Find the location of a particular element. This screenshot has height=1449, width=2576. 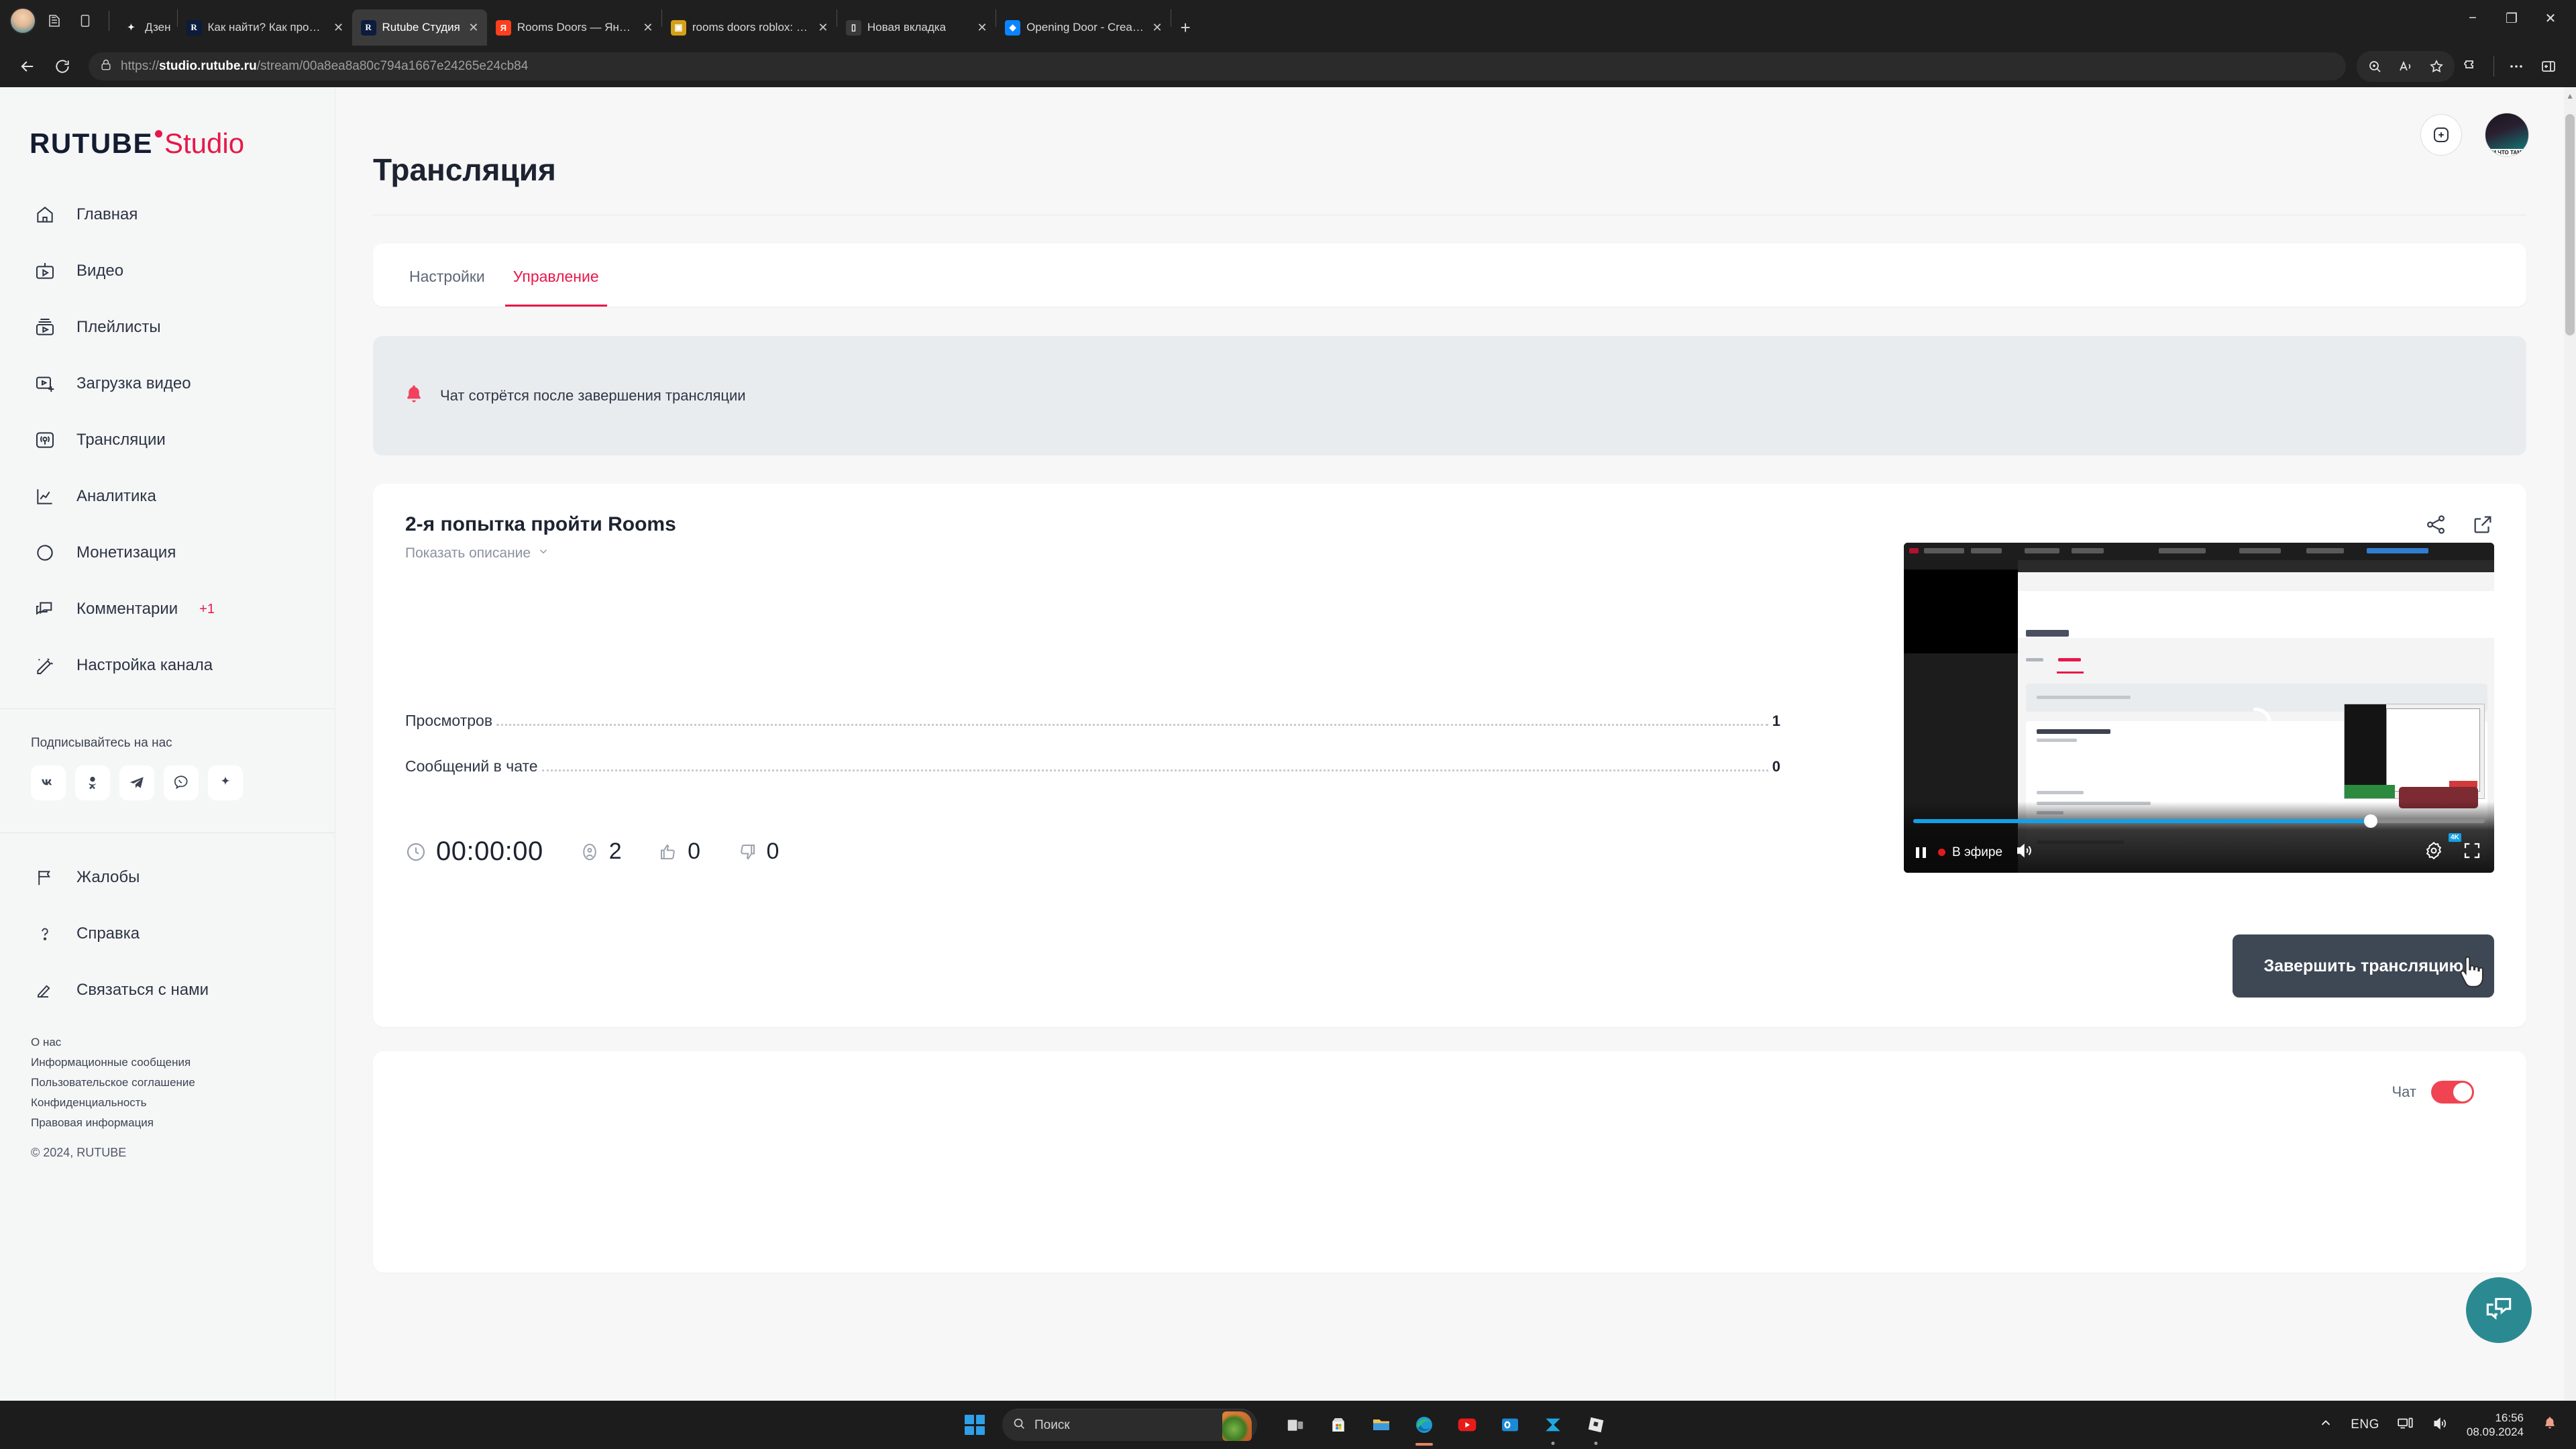

show-description-toggle: Показать описание is located at coordinates (540, 553).